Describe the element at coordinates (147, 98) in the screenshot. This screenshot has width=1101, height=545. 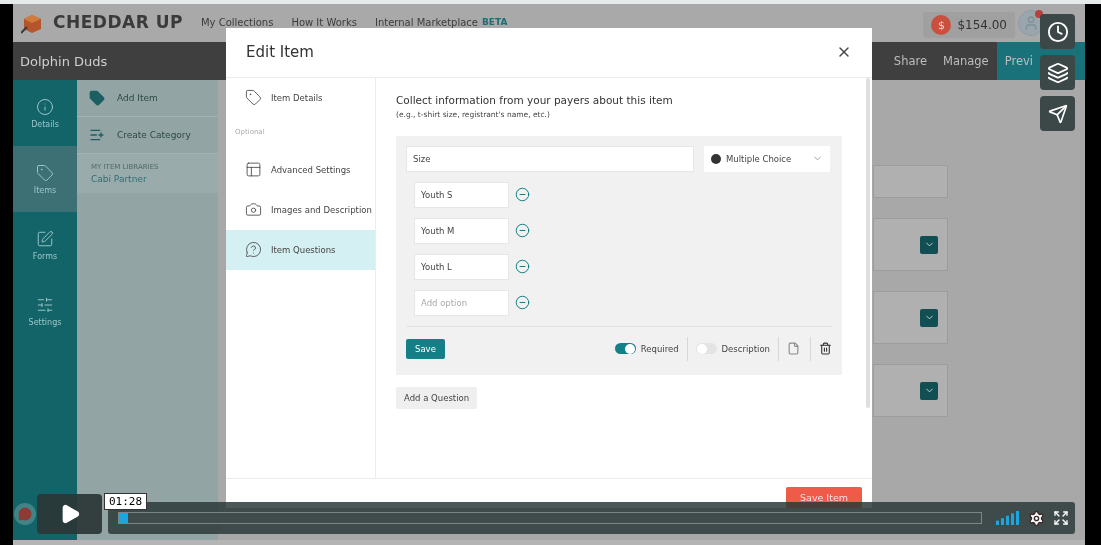
I see `panel-action: Add Item` at that location.